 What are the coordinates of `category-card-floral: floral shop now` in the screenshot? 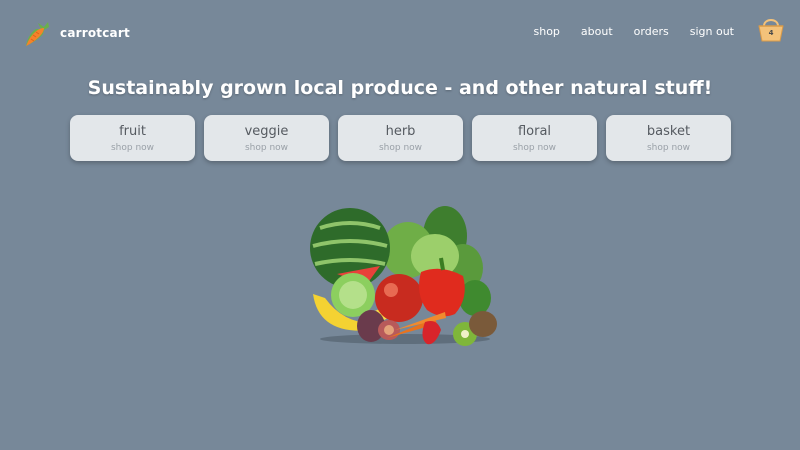 It's located at (534, 138).